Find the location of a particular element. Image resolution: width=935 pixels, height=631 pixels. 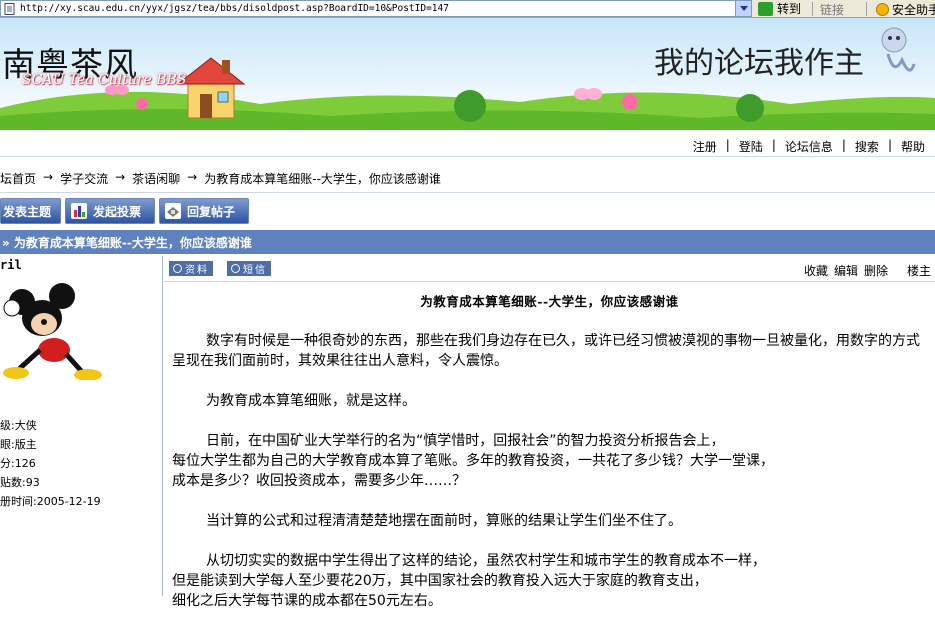

post-actions: 发表主题 发起投票 回复帖子 is located at coordinates (126, 211).